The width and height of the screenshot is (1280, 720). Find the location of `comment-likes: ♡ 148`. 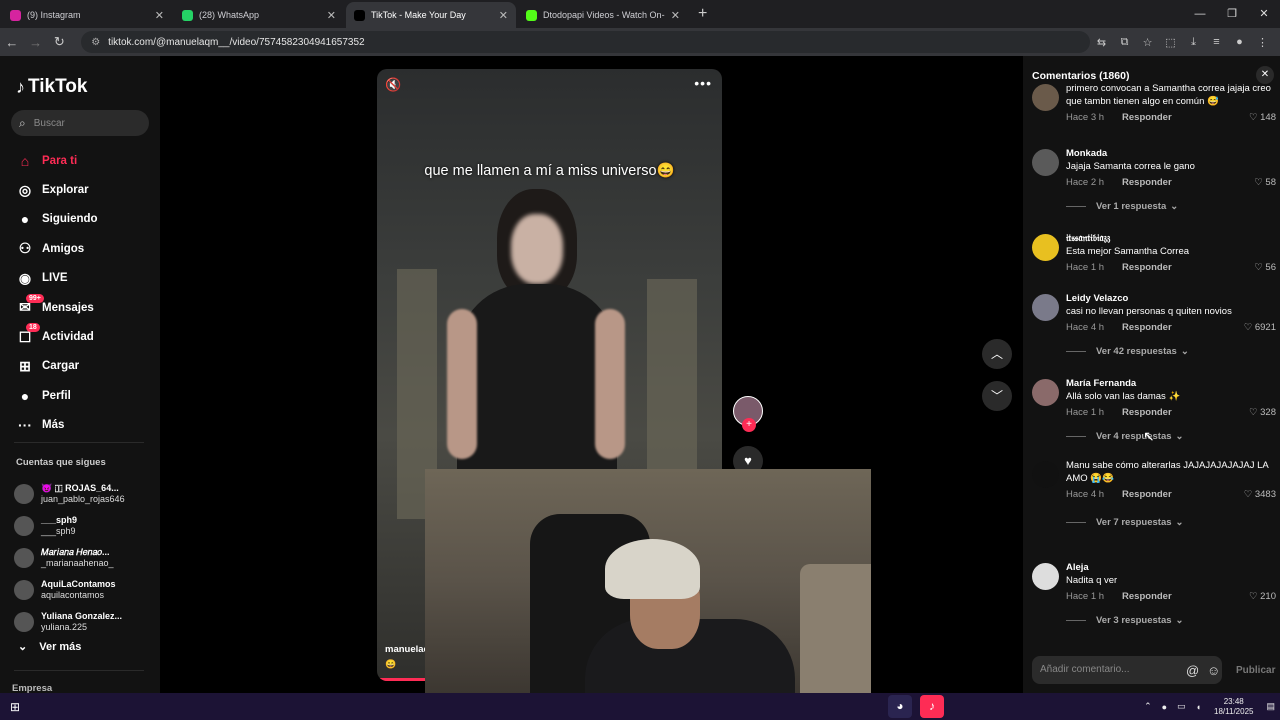

comment-likes: ♡ 148 is located at coordinates (1262, 117).